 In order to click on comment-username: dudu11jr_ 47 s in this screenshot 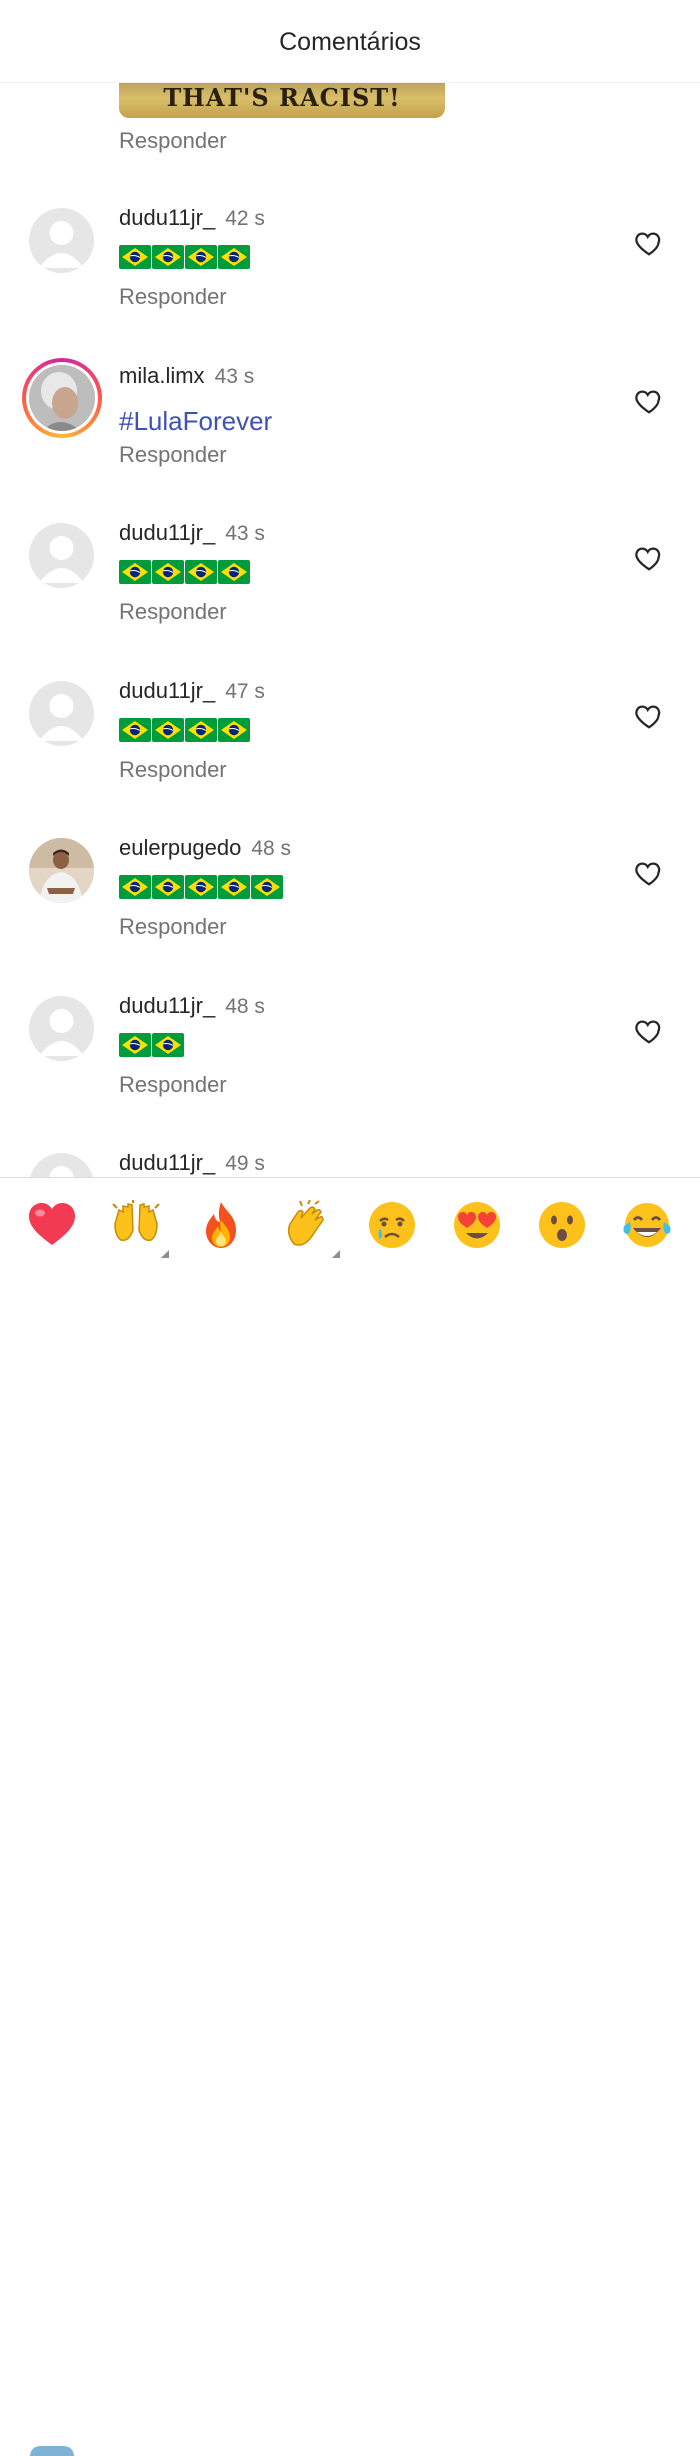, I will do `click(192, 691)`.